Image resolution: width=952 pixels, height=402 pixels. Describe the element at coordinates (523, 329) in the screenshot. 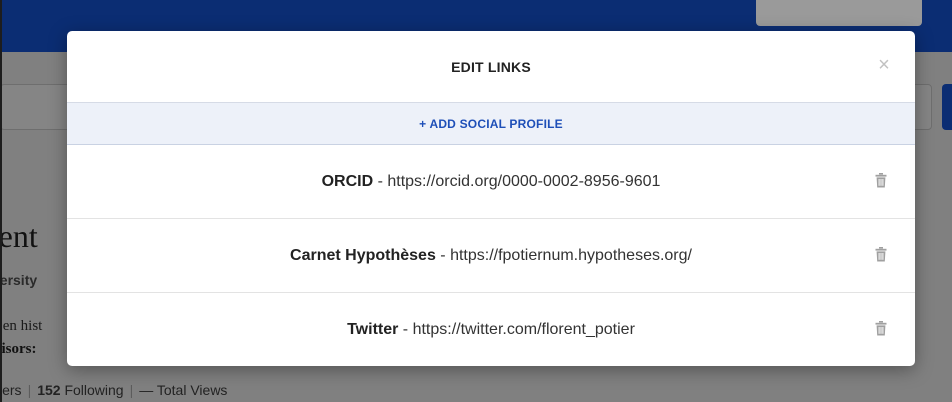

I see `link-url: https://twitter.com/florent_potier` at that location.